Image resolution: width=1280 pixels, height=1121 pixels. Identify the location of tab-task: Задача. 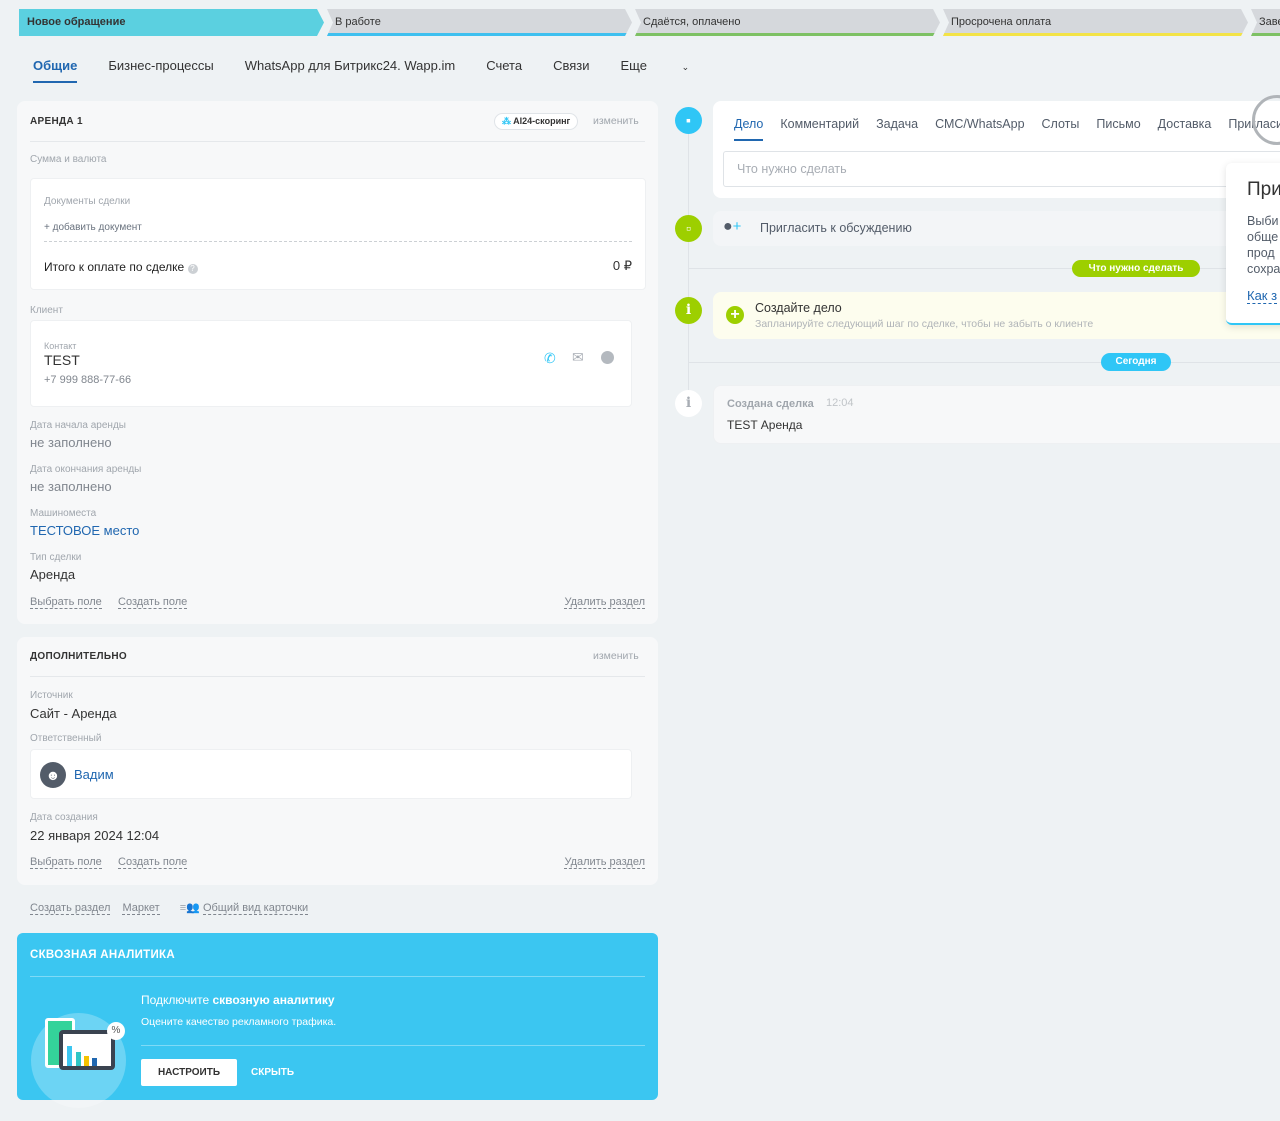
(897, 124).